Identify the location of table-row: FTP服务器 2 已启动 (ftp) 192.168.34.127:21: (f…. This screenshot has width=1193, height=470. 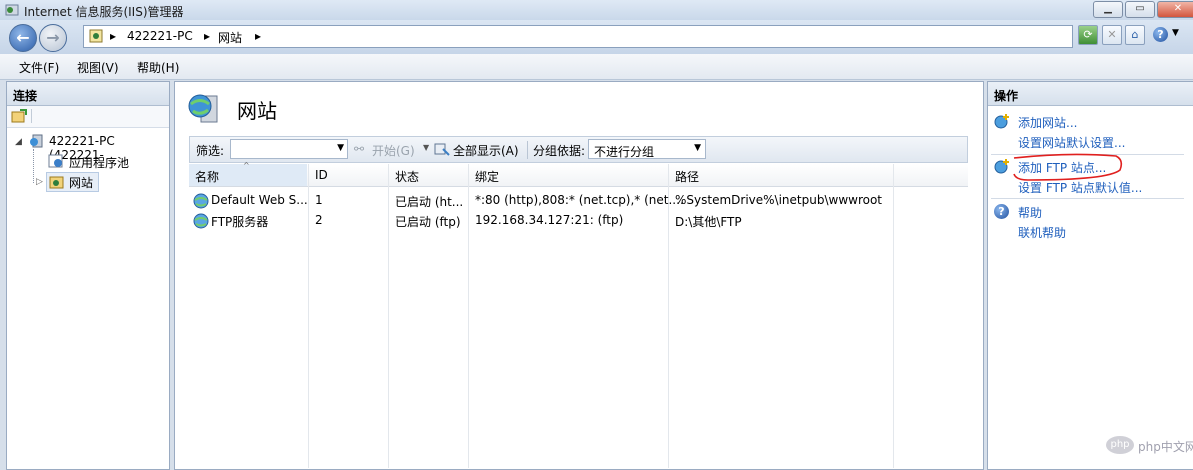
(578, 220).